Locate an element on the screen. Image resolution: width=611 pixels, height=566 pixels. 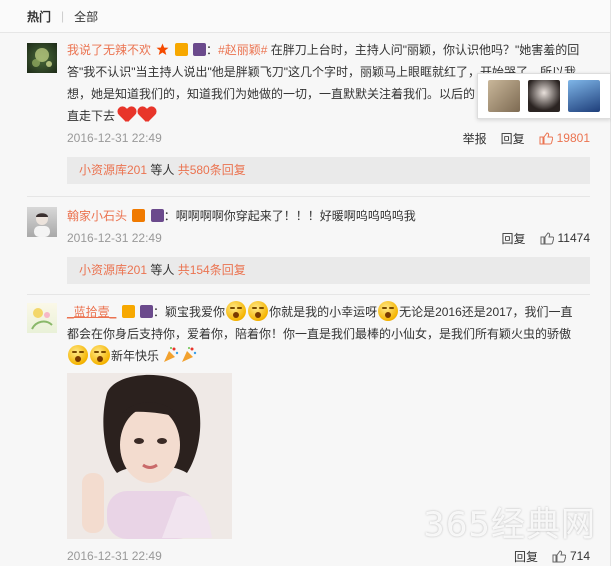
reply-summary: 小资源库201 等人 共580条回复 is located at coordinates (328, 170).